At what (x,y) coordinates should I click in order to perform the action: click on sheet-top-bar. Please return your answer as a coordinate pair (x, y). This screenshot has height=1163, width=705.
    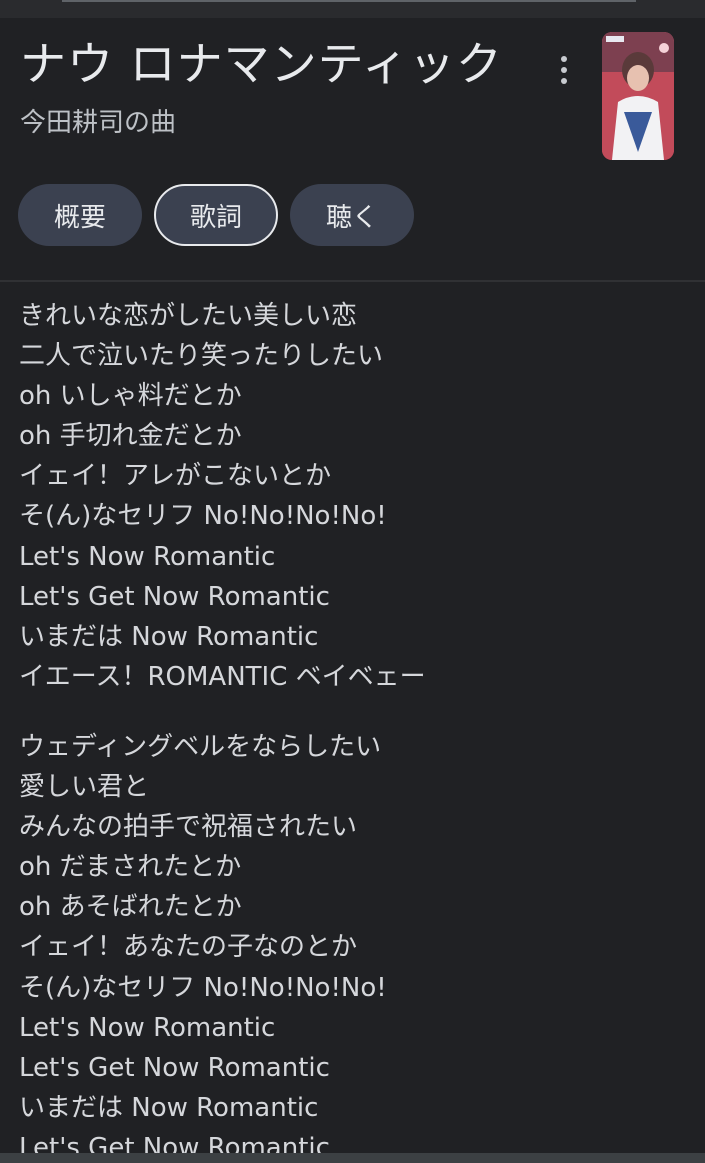
    Looking at the image, I should click on (352, 9).